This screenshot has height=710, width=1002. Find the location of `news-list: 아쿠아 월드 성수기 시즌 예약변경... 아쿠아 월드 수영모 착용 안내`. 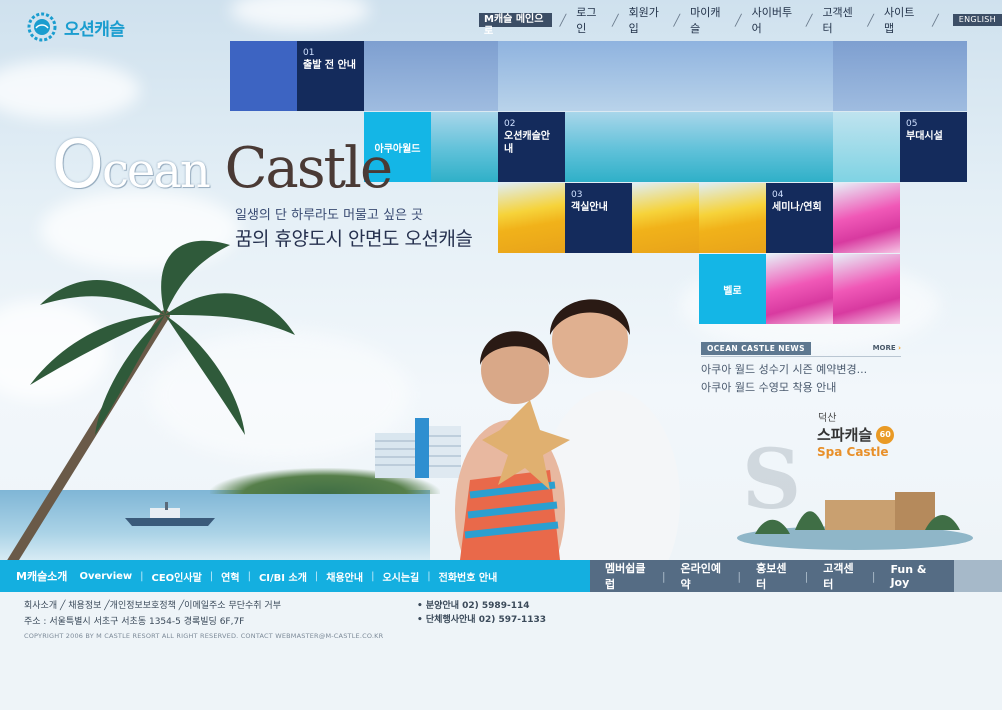

news-list: 아쿠아 월드 성수기 시즌 예약변경... 아쿠아 월드 수영모 착용 안내 is located at coordinates (801, 376).